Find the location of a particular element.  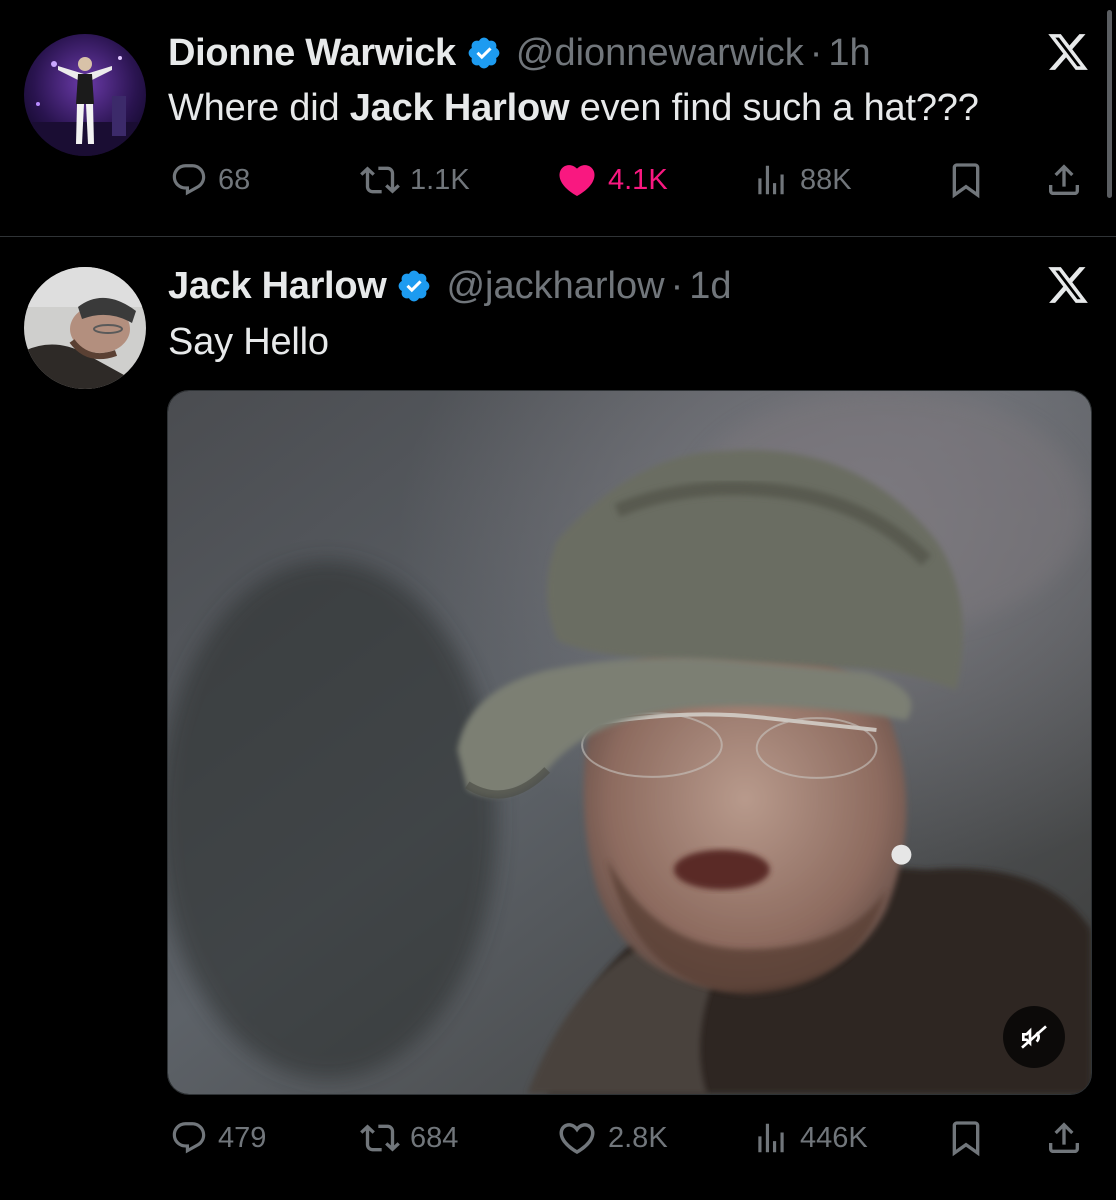

views-count: 446K is located at coordinates (834, 1137).